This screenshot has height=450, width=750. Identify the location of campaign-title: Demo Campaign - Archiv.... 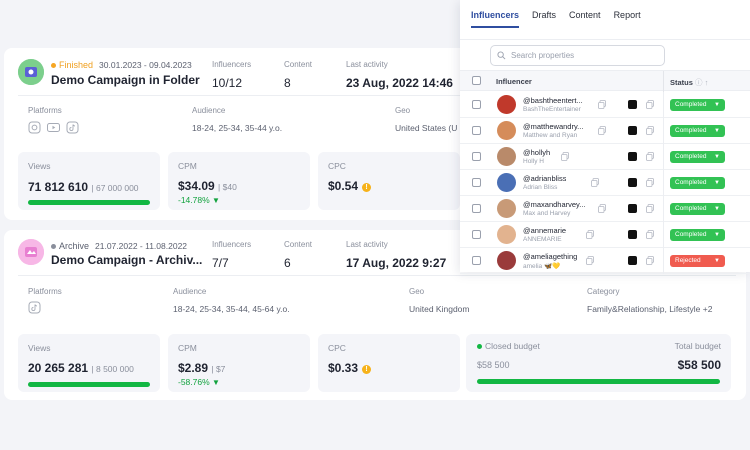
(126, 260).